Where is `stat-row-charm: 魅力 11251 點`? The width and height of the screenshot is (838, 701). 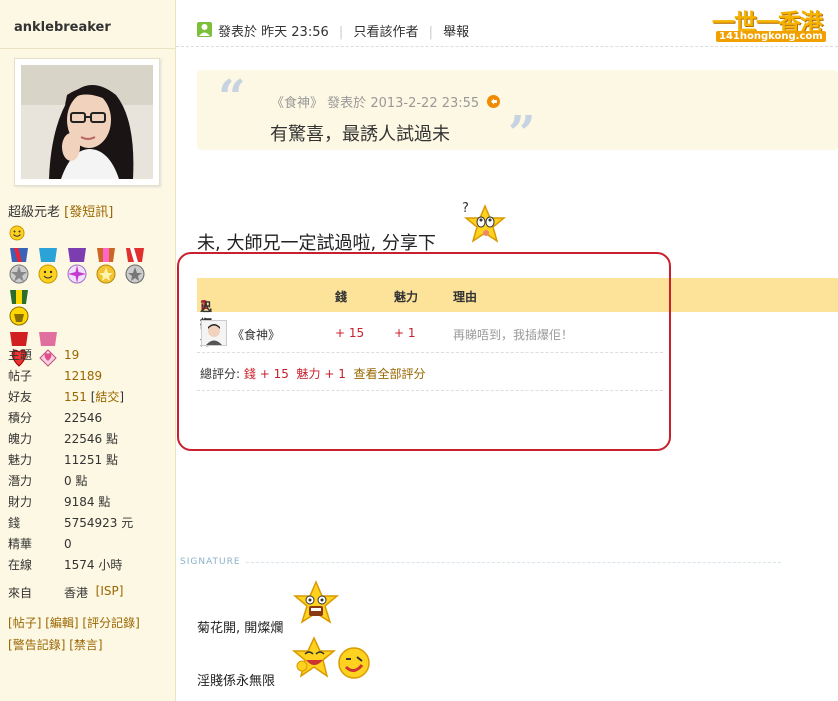
stat-row-charm: 魅力 11251 點 is located at coordinates (63, 460).